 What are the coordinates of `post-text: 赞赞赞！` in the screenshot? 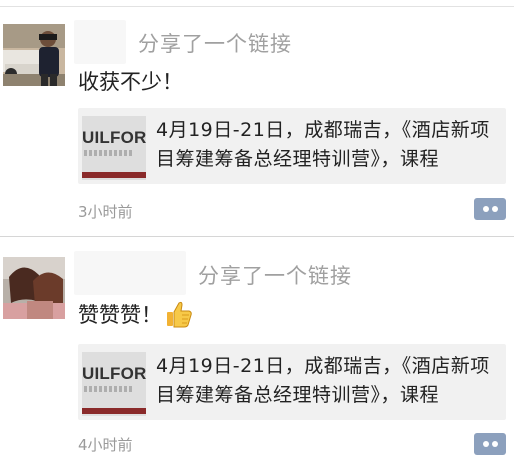 It's located at (135, 314).